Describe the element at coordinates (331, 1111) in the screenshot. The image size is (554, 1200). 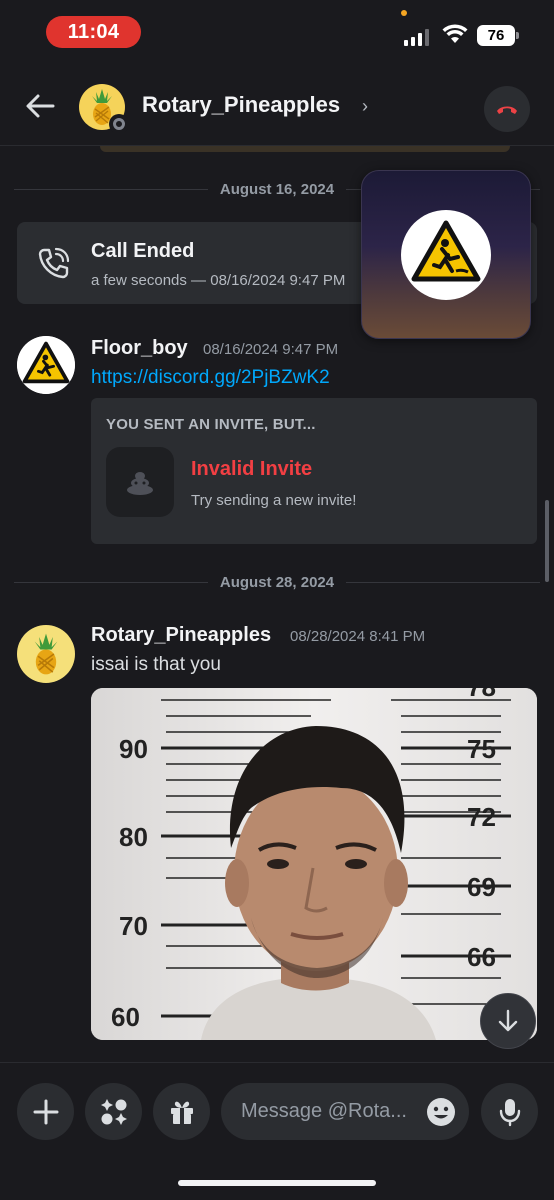
I see `message-input` at that location.